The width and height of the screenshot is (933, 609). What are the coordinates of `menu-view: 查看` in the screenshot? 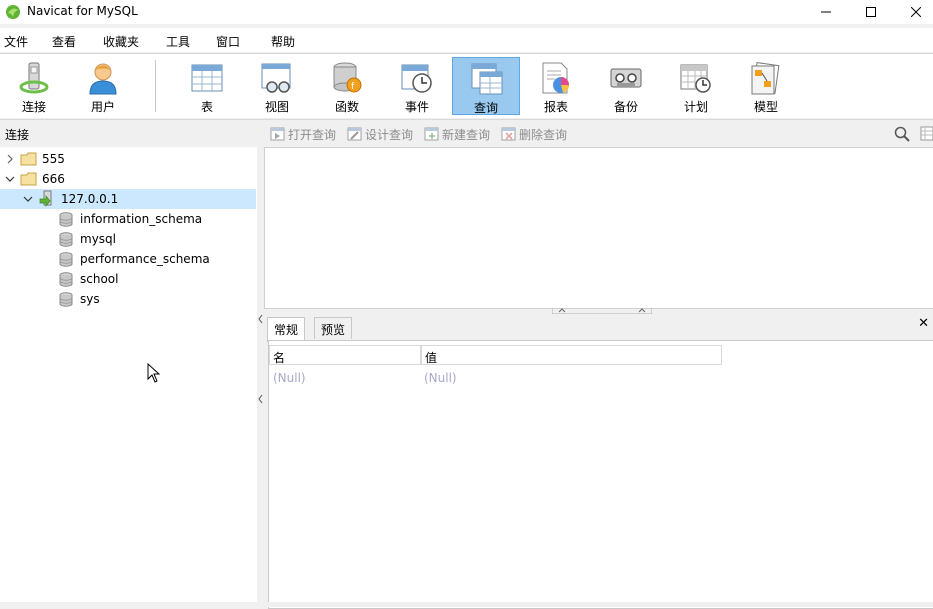 It's located at (64, 41).